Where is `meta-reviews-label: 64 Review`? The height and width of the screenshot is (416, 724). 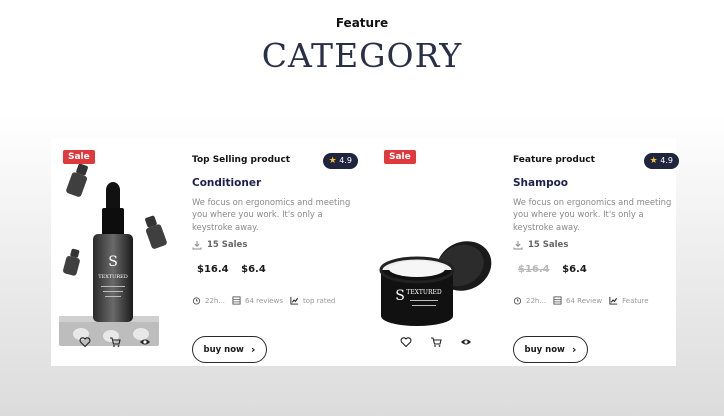
meta-reviews-label: 64 Review is located at coordinates (584, 300).